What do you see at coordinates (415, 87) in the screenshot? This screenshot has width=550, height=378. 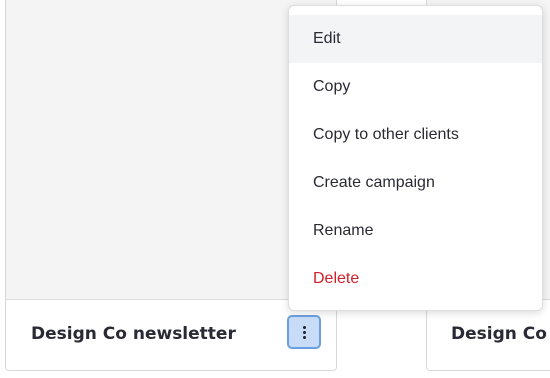 I see `menu-item-copy: Copy` at bounding box center [415, 87].